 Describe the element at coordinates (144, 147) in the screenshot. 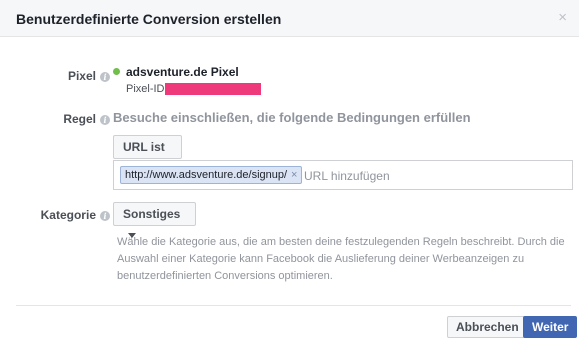

I see `url-condition-label: URL ist` at that location.